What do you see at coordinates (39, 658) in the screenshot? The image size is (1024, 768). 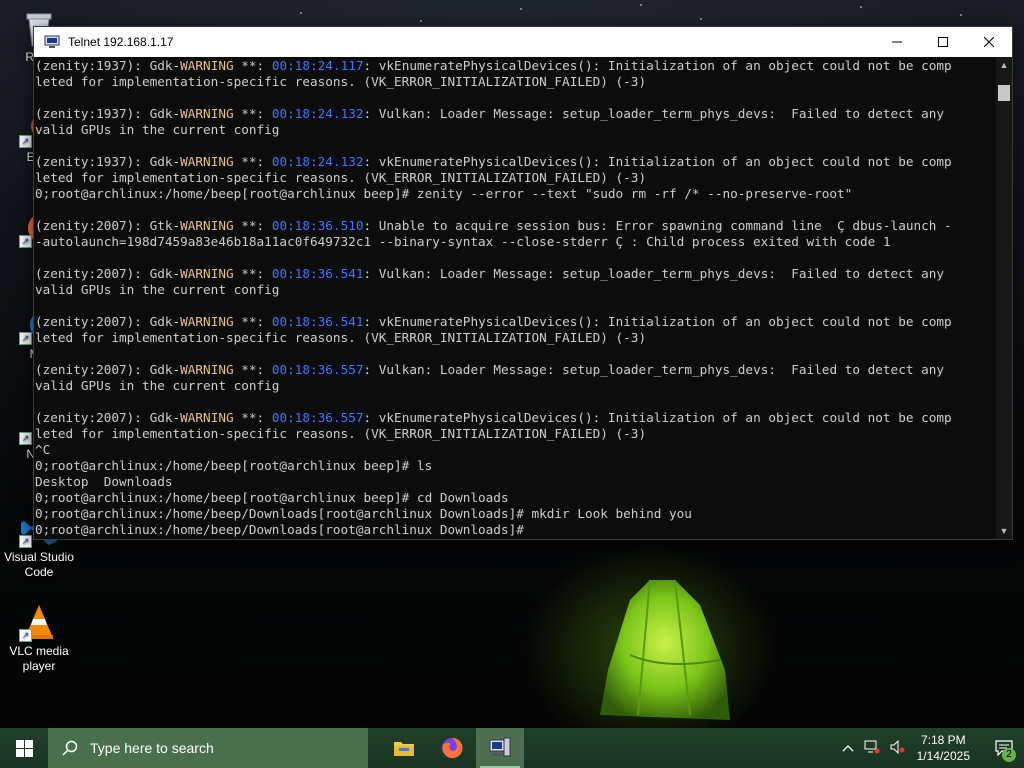 I see `desktop-icon-label: VLC media player` at bounding box center [39, 658].